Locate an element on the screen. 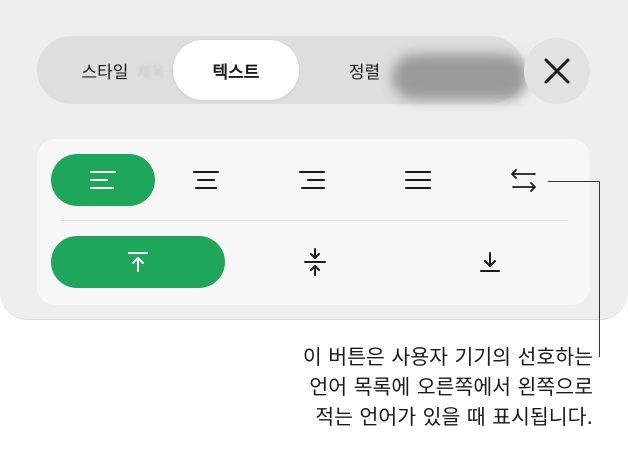  alignment-divider is located at coordinates (314, 220).